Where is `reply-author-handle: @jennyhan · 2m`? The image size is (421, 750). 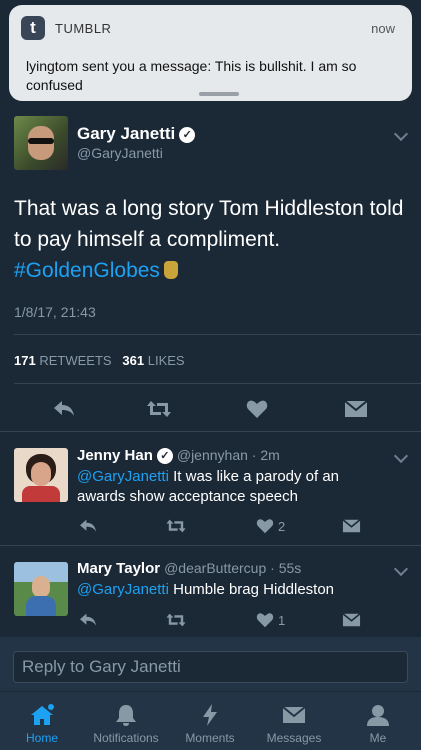 reply-author-handle: @jennyhan · 2m is located at coordinates (228, 455).